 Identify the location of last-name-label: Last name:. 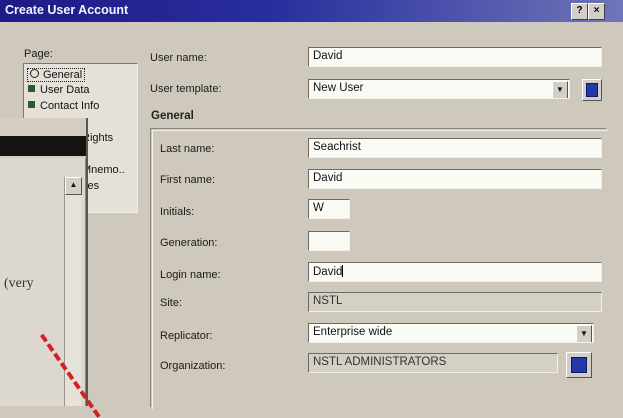
(187, 149).